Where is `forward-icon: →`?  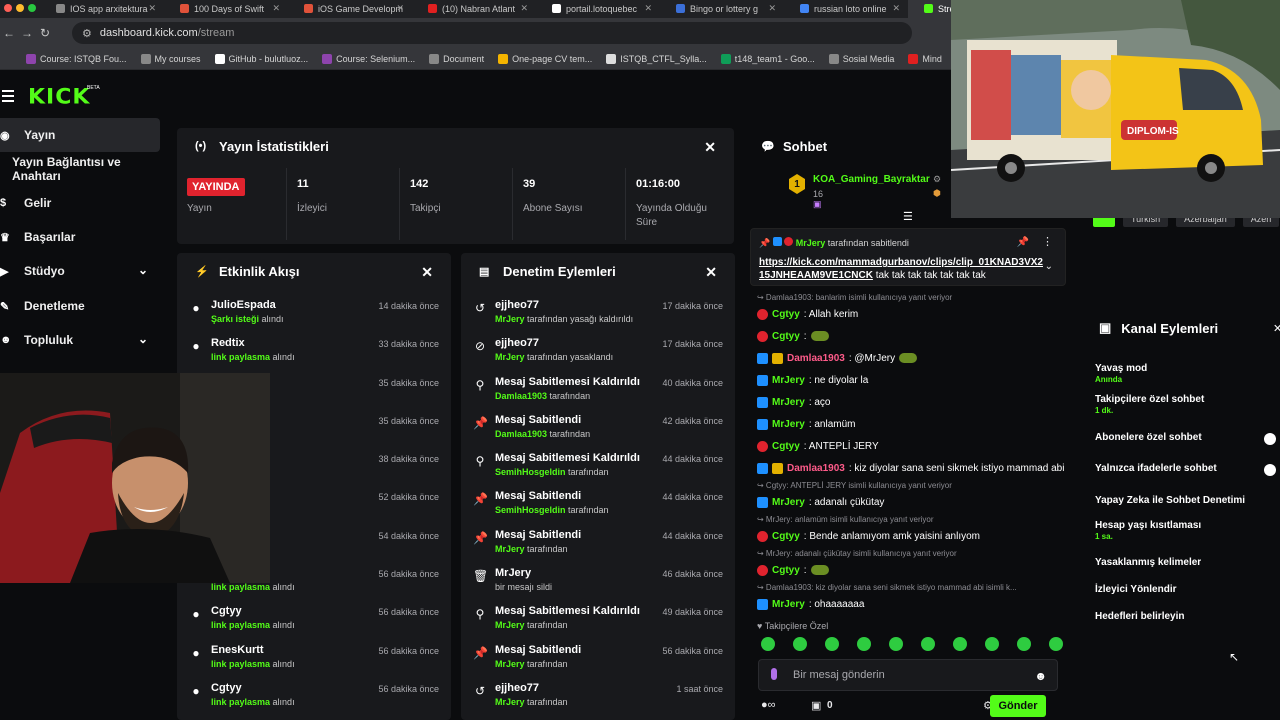 forward-icon: → is located at coordinates (27, 33).